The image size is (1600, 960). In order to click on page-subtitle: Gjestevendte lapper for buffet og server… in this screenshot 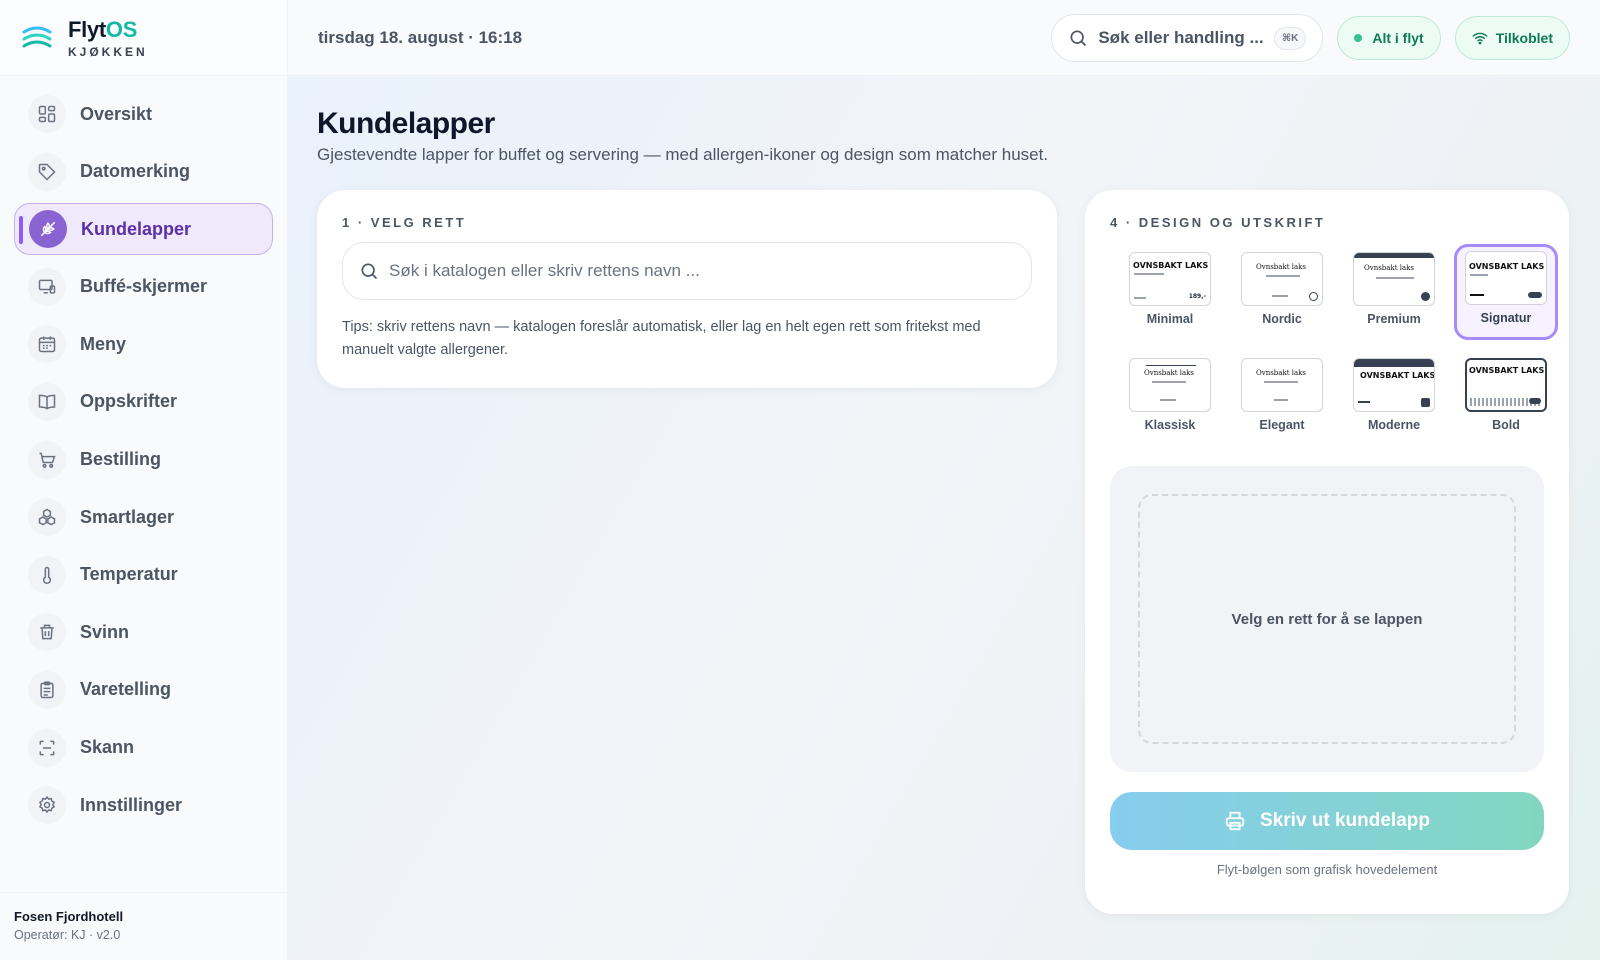, I will do `click(683, 154)`.